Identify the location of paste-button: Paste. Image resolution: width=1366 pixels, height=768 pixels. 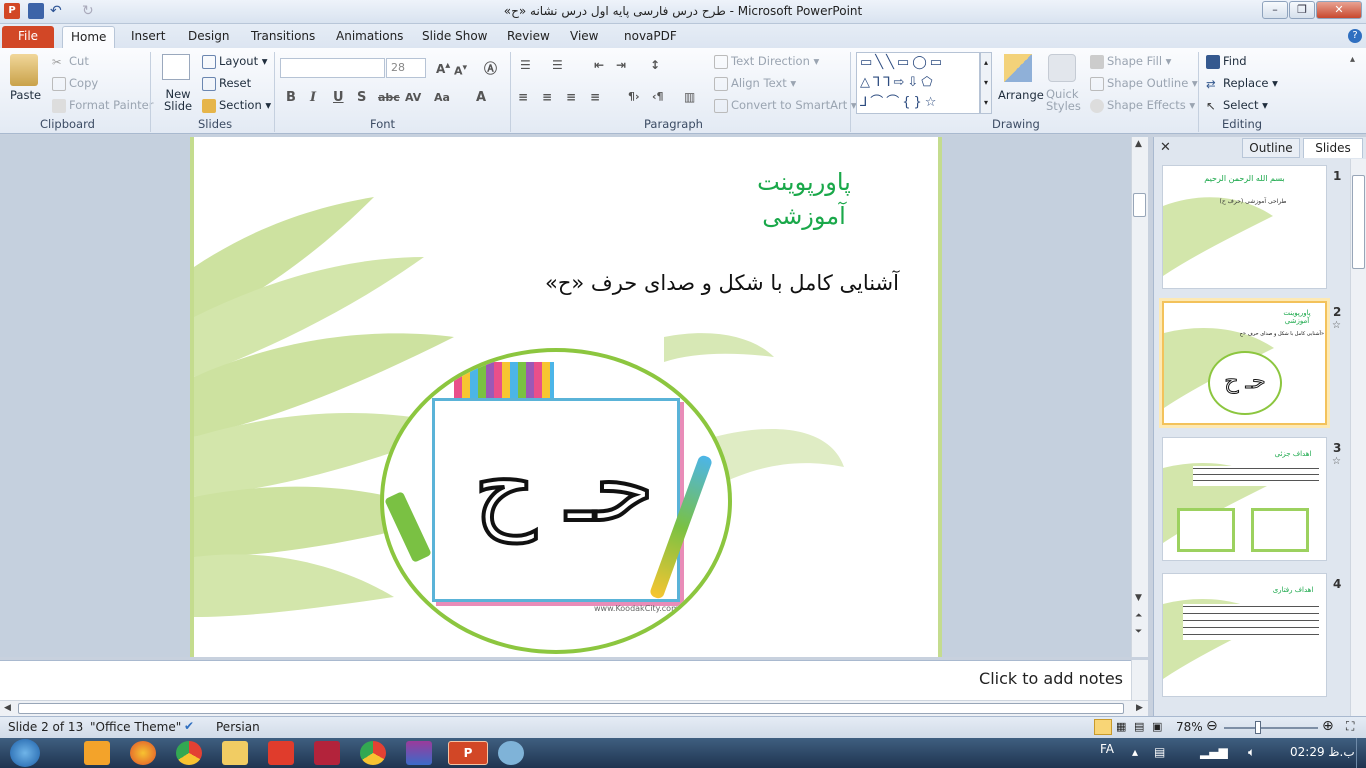
(25, 95).